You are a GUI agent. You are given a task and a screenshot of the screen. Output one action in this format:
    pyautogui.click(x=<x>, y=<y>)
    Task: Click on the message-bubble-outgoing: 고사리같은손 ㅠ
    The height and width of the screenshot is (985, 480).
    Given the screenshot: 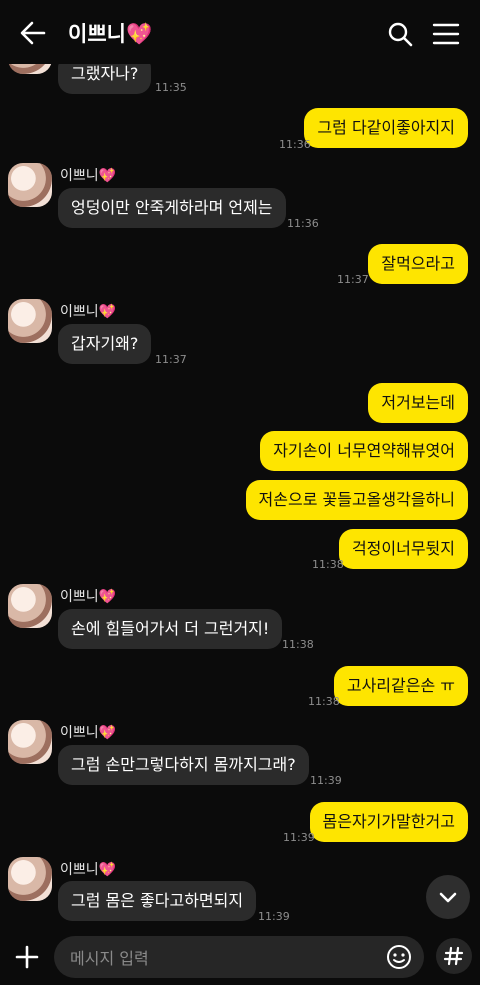 What is the action you would take?
    pyautogui.click(x=400, y=686)
    